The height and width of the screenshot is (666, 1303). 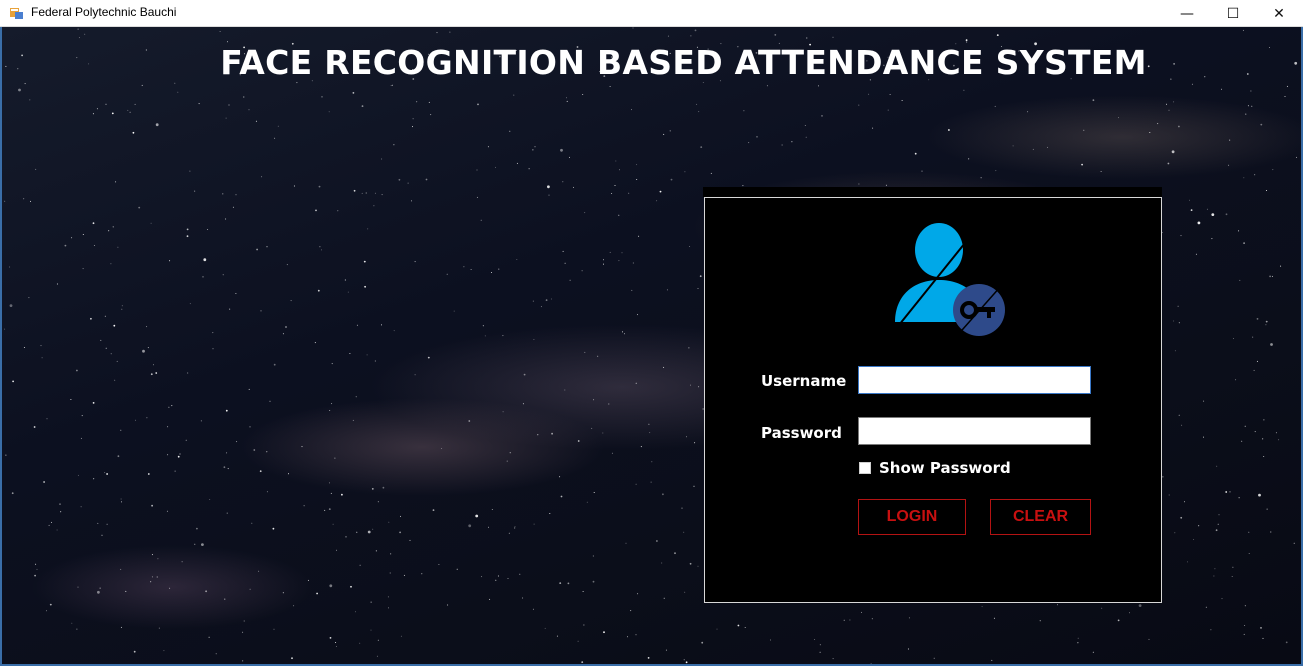 I want to click on user-key-icon, so click(x=949, y=281).